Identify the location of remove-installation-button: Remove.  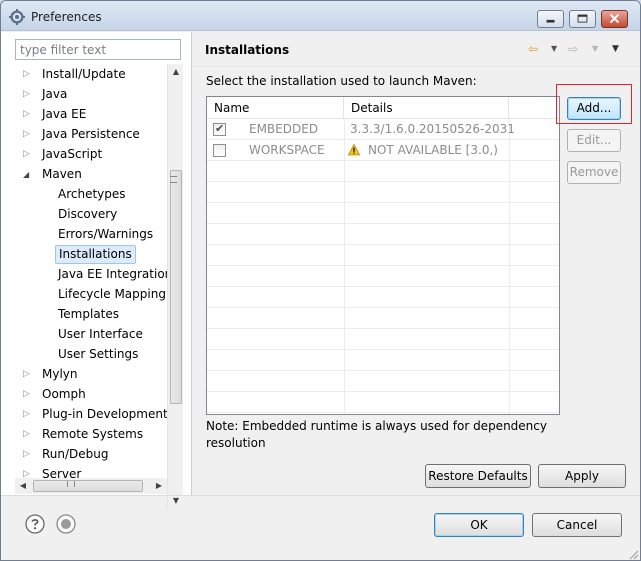
(594, 172).